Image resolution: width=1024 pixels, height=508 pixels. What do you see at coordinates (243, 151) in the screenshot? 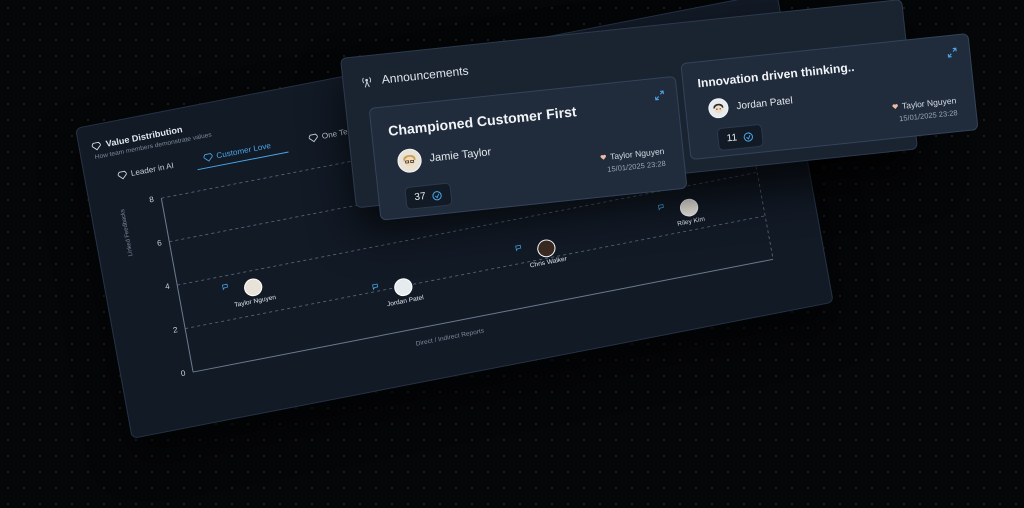
I see `tab-label: Customer Love` at bounding box center [243, 151].